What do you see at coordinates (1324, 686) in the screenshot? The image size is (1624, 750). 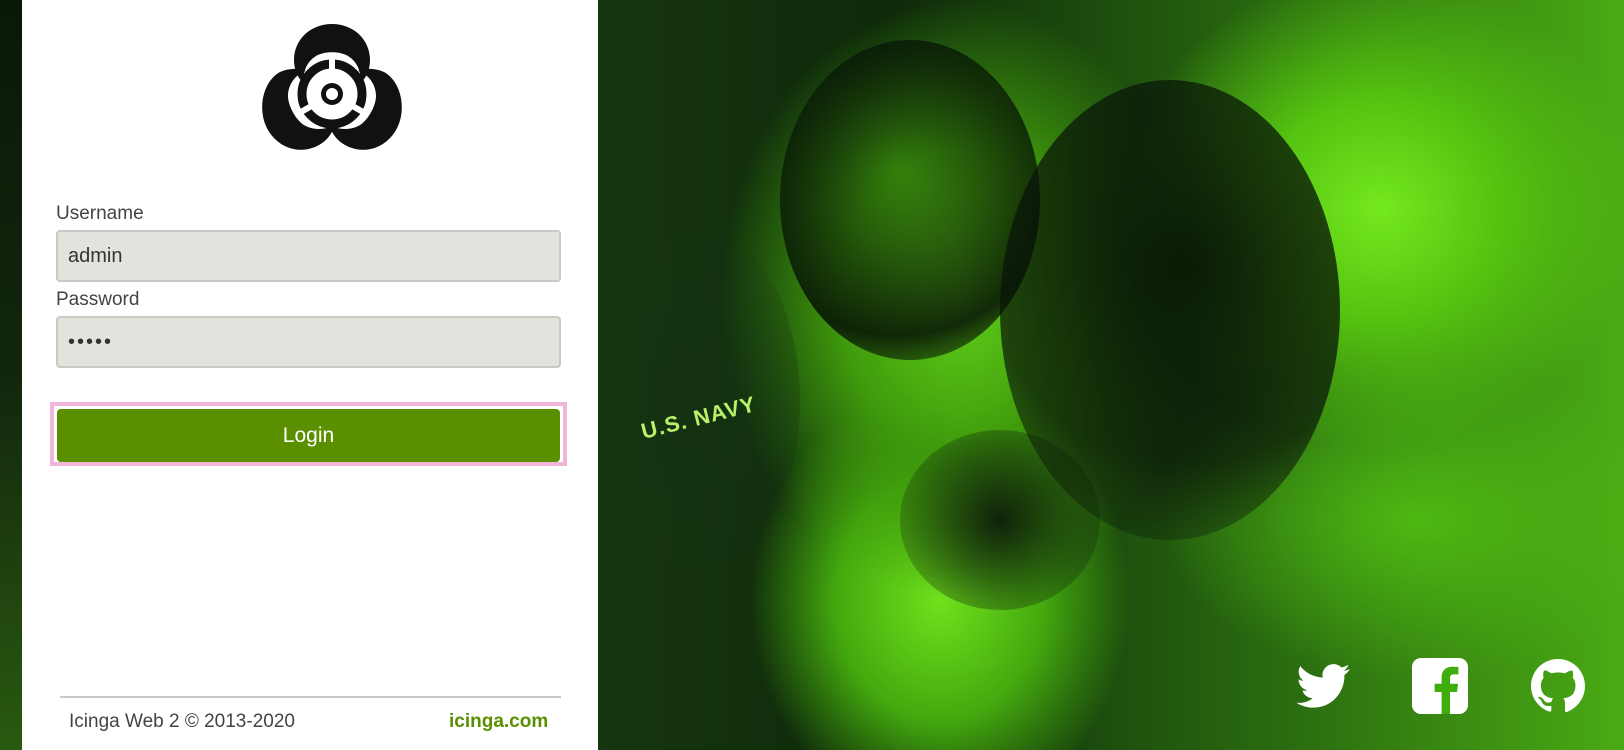 I see `twitter-icon` at bounding box center [1324, 686].